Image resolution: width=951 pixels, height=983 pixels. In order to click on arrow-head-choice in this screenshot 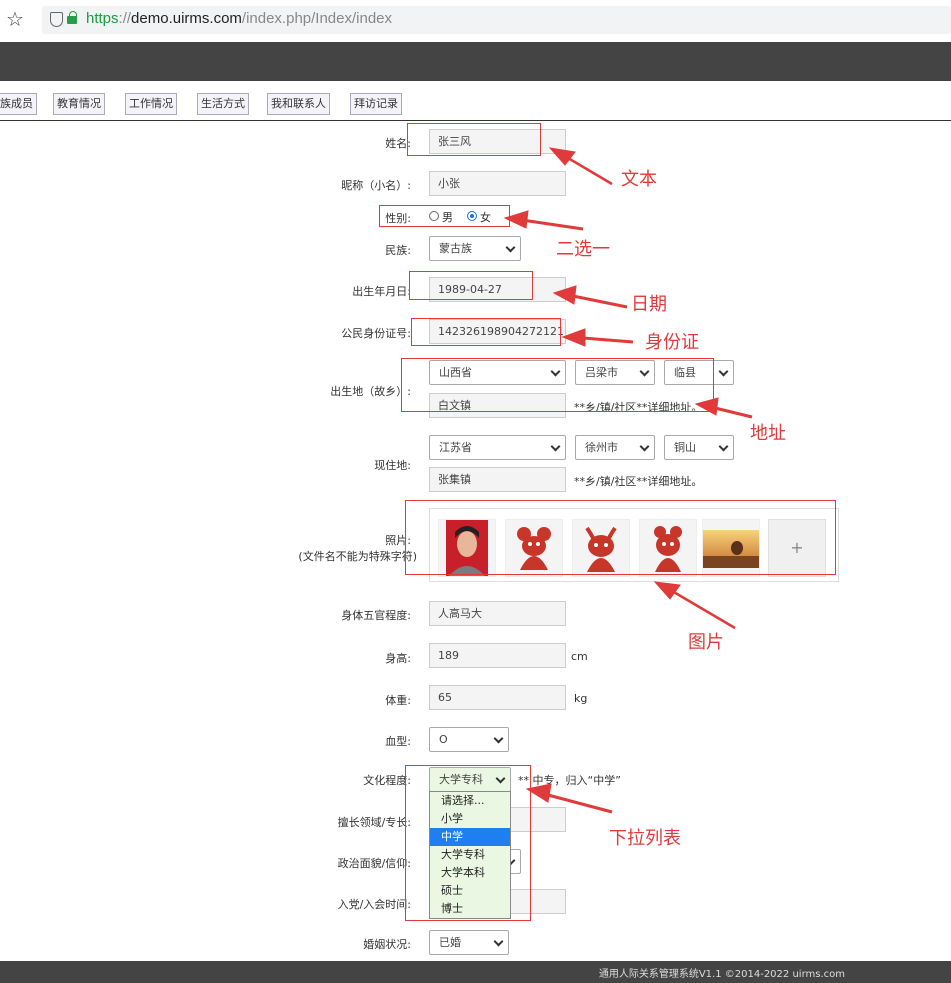, I will do `click(516, 219)`.